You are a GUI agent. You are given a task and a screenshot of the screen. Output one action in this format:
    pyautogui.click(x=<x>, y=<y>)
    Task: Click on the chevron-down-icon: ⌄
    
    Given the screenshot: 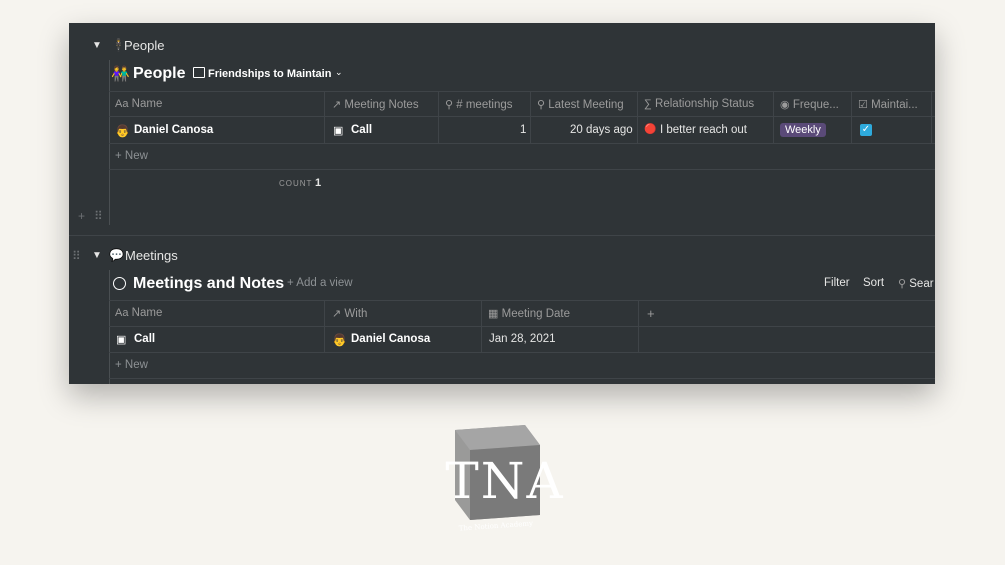 What is the action you would take?
    pyautogui.click(x=339, y=72)
    